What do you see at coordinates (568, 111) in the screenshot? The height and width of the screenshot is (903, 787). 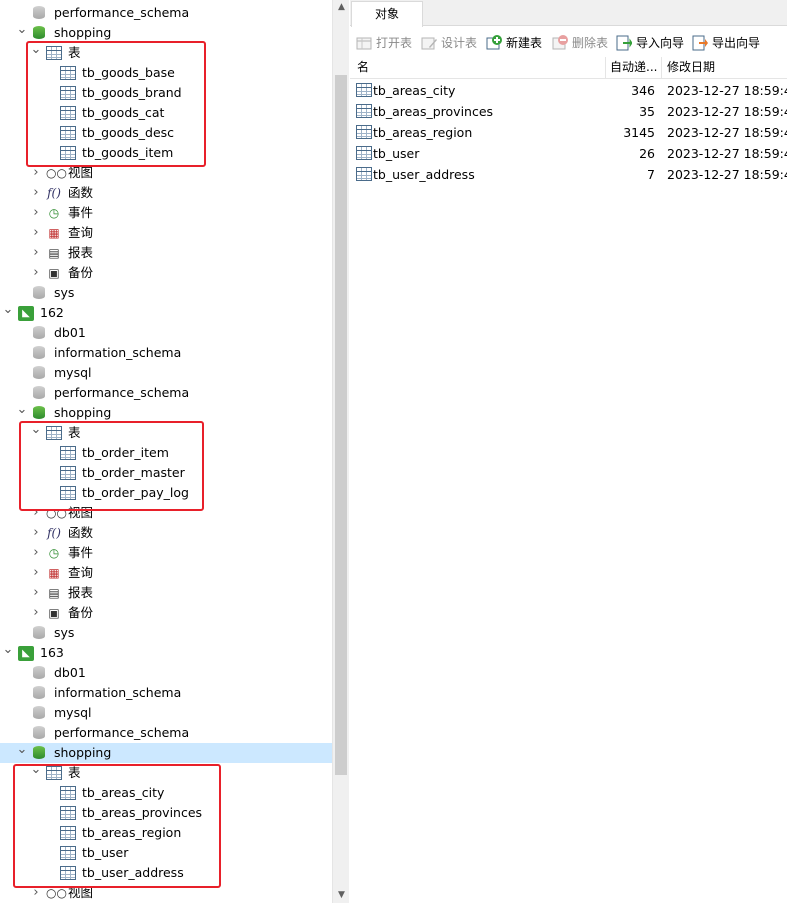 I see `table-row: tb_areas_provinces 35 2023-12-27 18:59:49` at bounding box center [568, 111].